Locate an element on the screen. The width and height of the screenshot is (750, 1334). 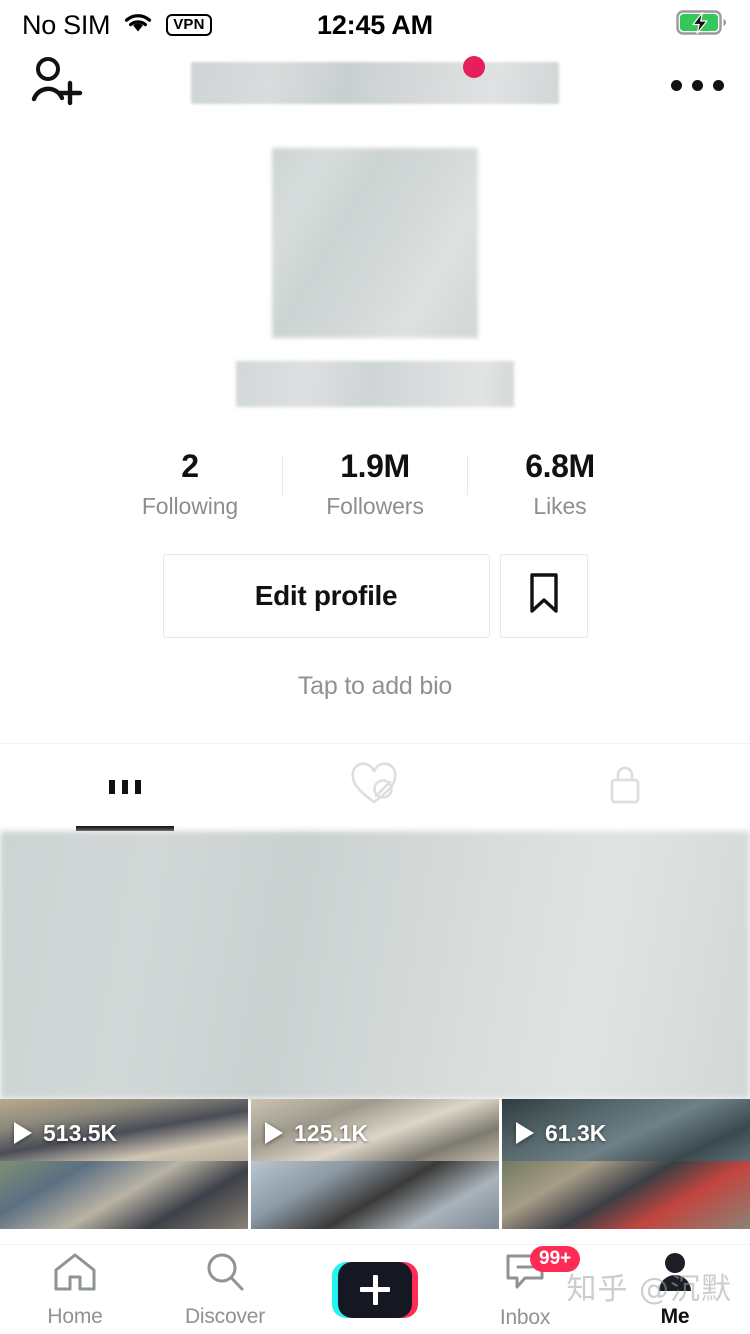
profile-header is located at coordinates (375, 85).